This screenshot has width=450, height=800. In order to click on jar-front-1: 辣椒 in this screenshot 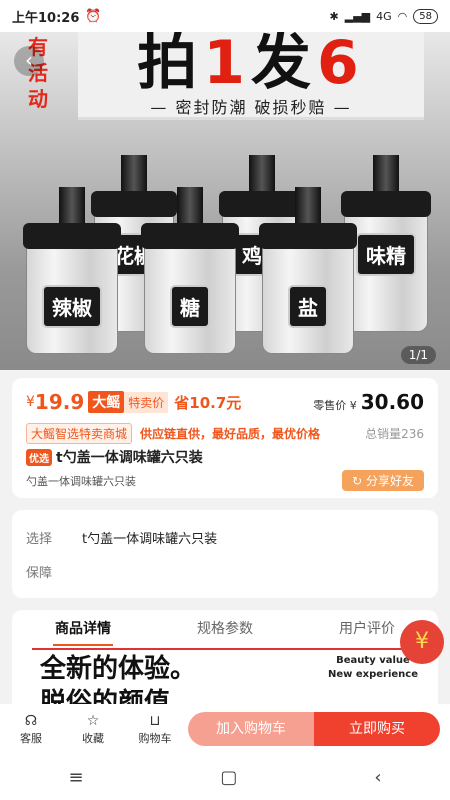, I will do `click(72, 270)`.